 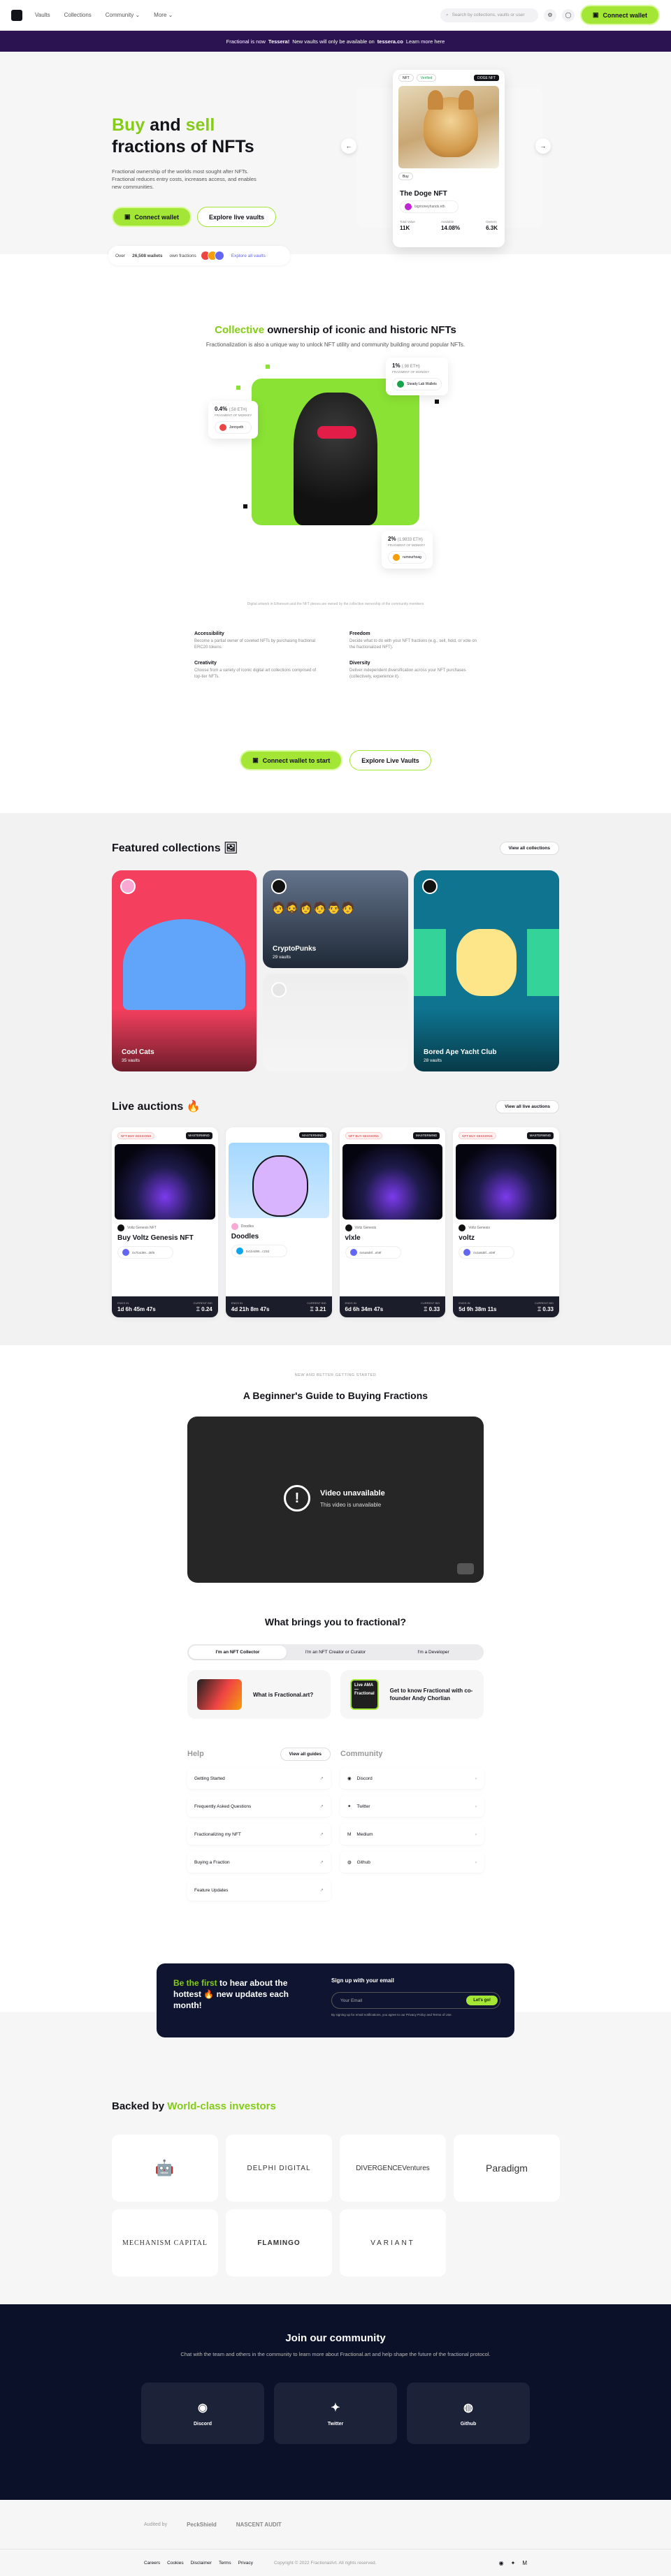 I want to click on nav-link-more: More ⌄, so click(x=163, y=15).